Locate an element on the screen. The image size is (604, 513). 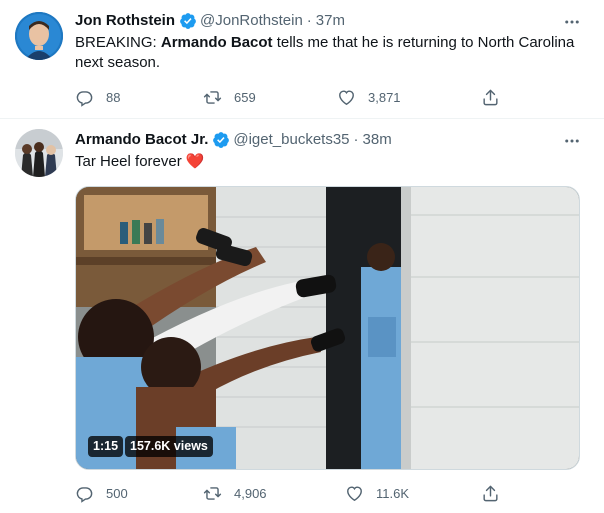
video-info-badge: 1:15 157.6K views is located at coordinates (150, 446).